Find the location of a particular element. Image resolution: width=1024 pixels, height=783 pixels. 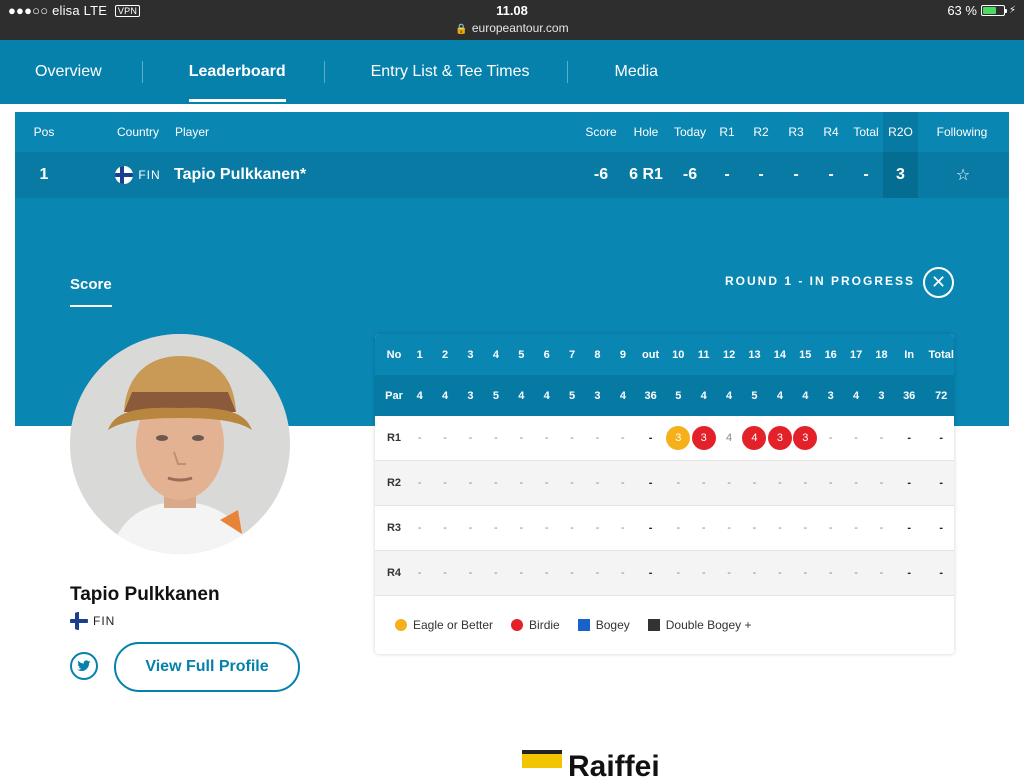

nav-overview: Overview is located at coordinates (68, 72).